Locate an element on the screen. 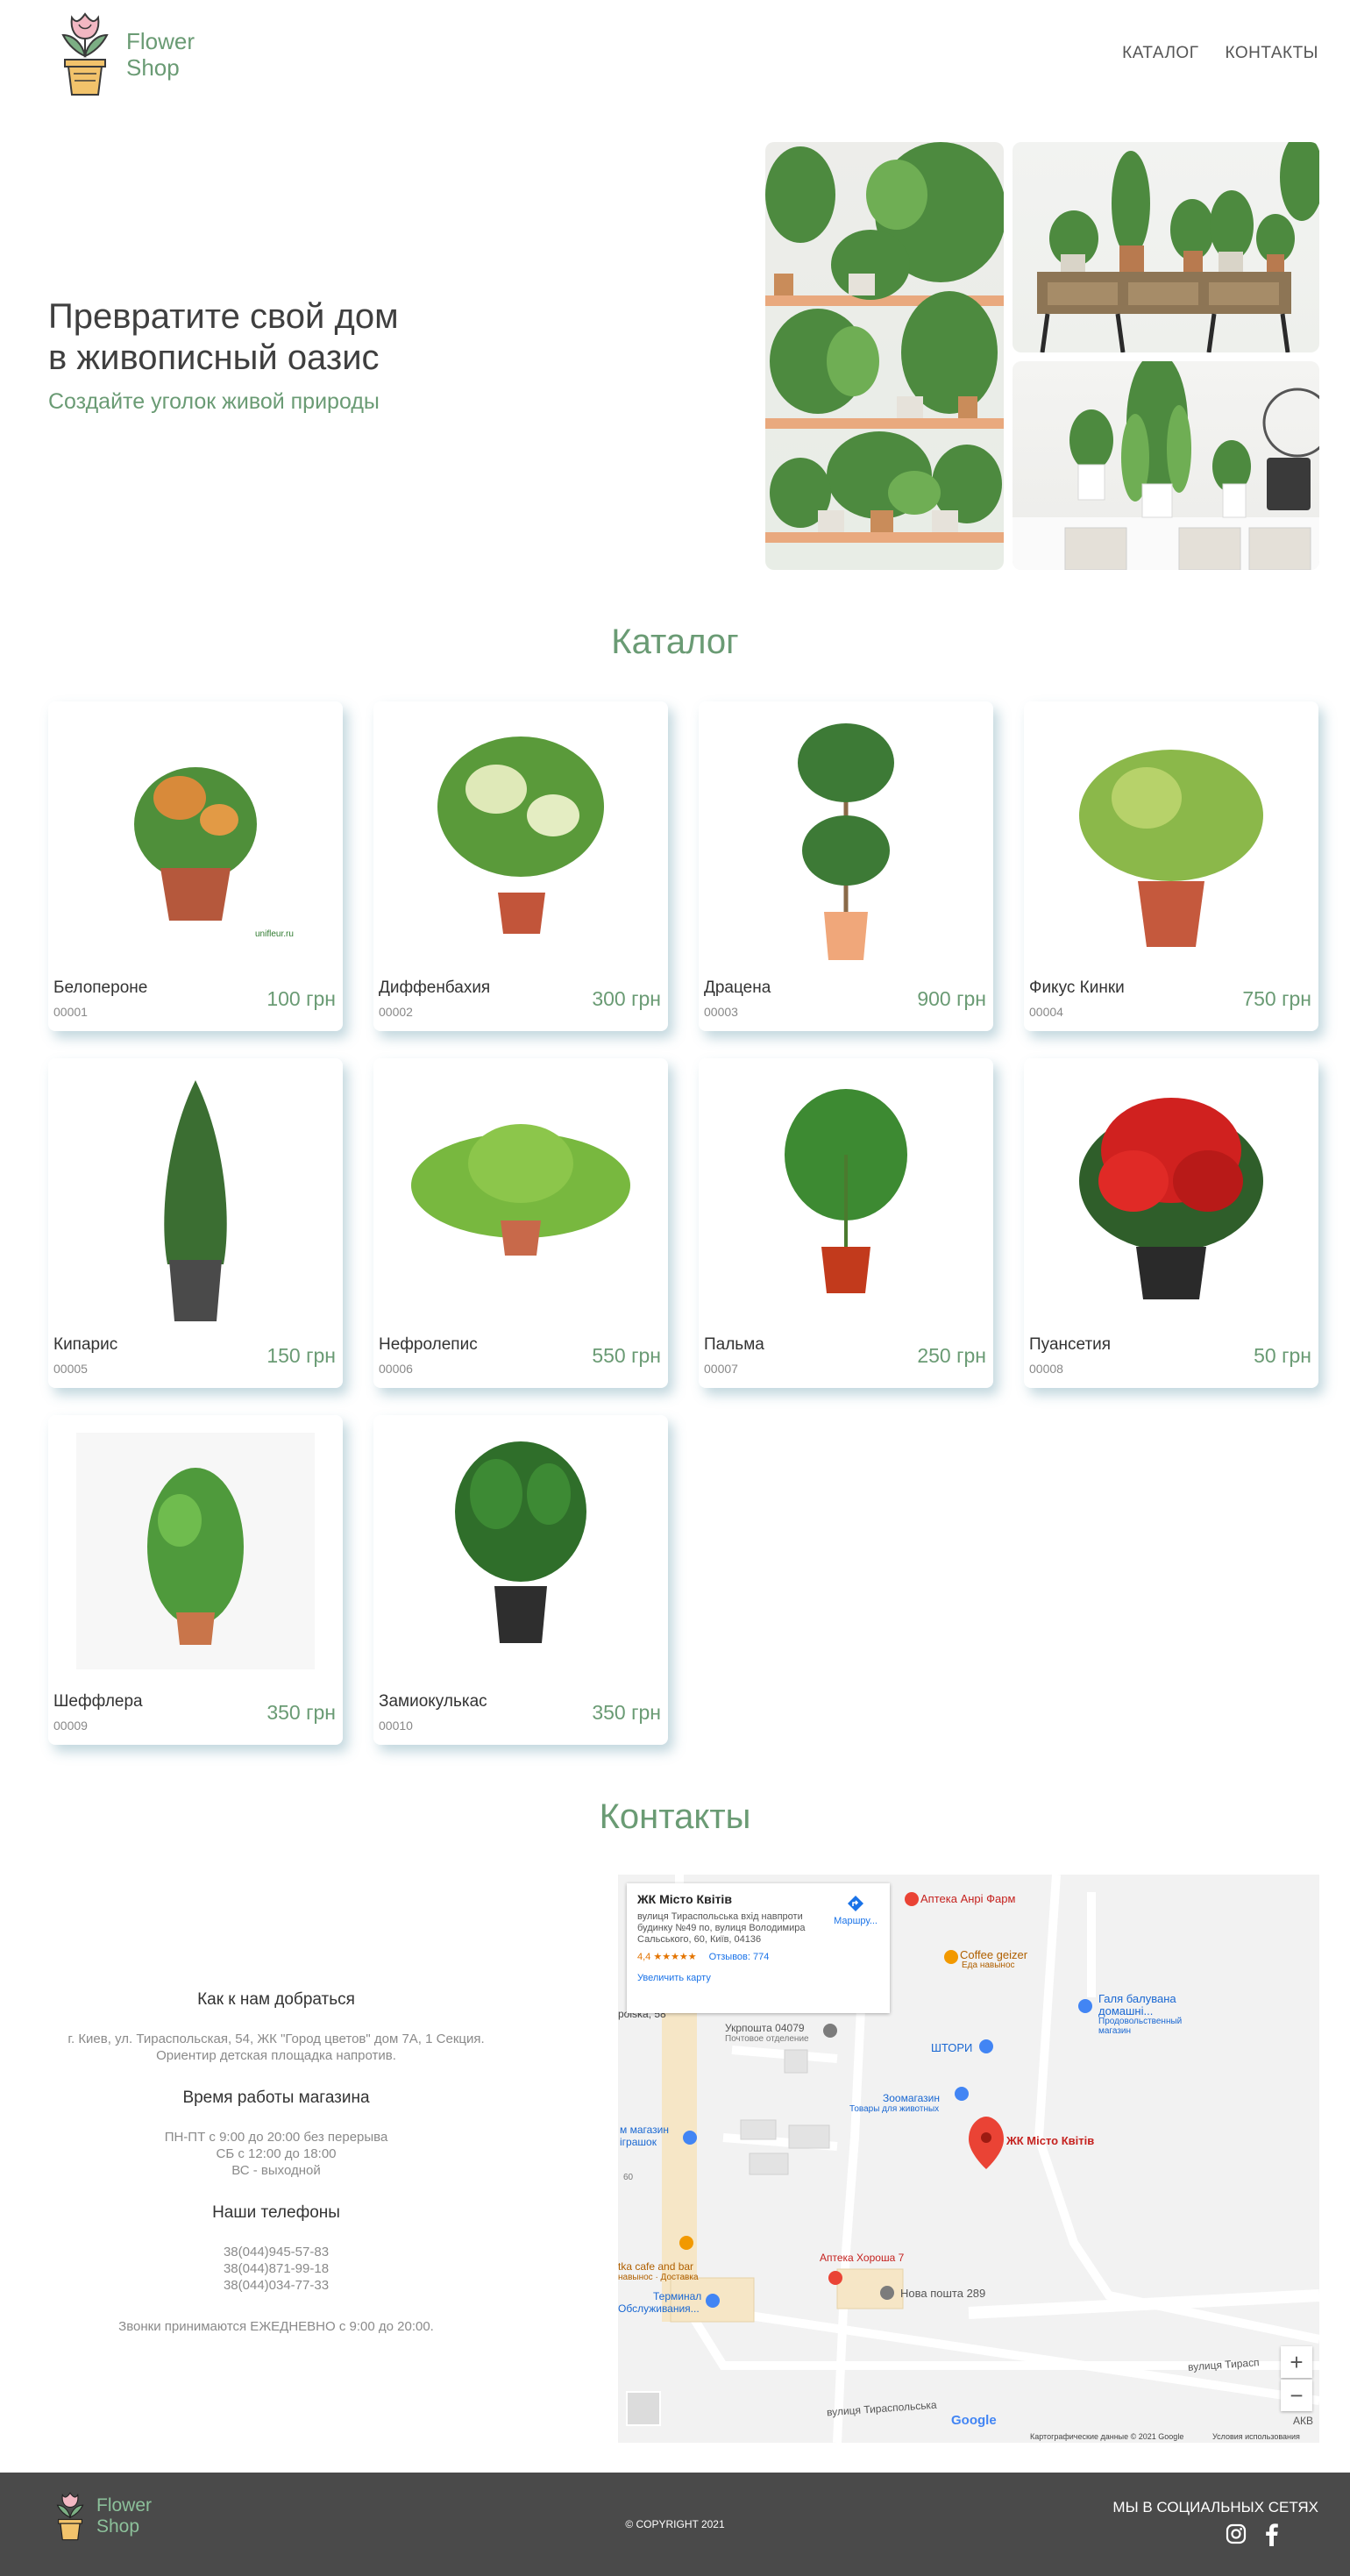  product-card: Пуансетия 00008 50 грн is located at coordinates (1171, 1223).